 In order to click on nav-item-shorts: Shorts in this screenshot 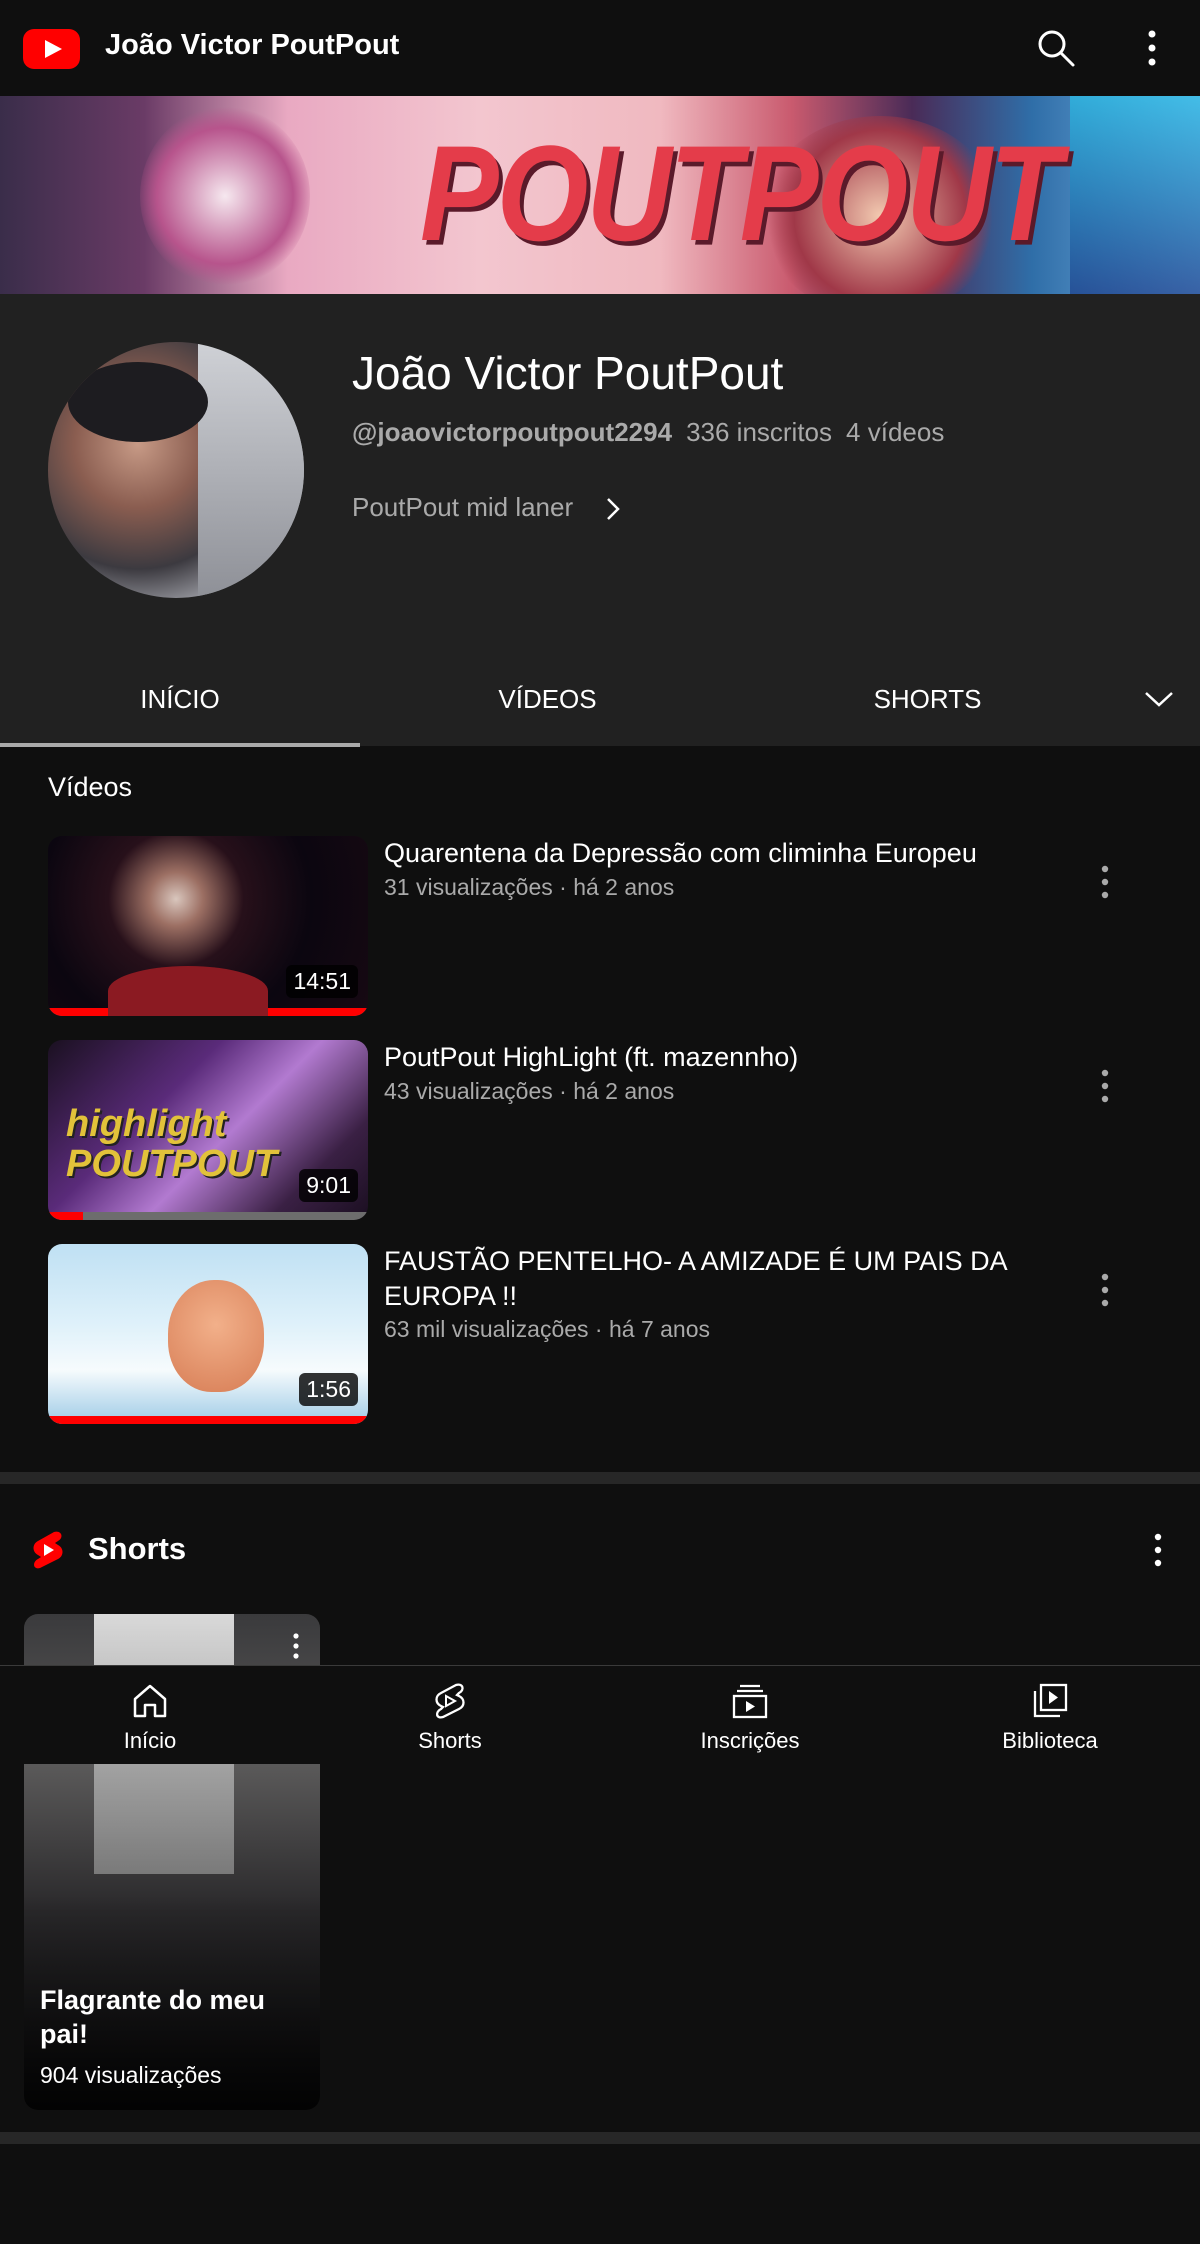, I will do `click(450, 1715)`.